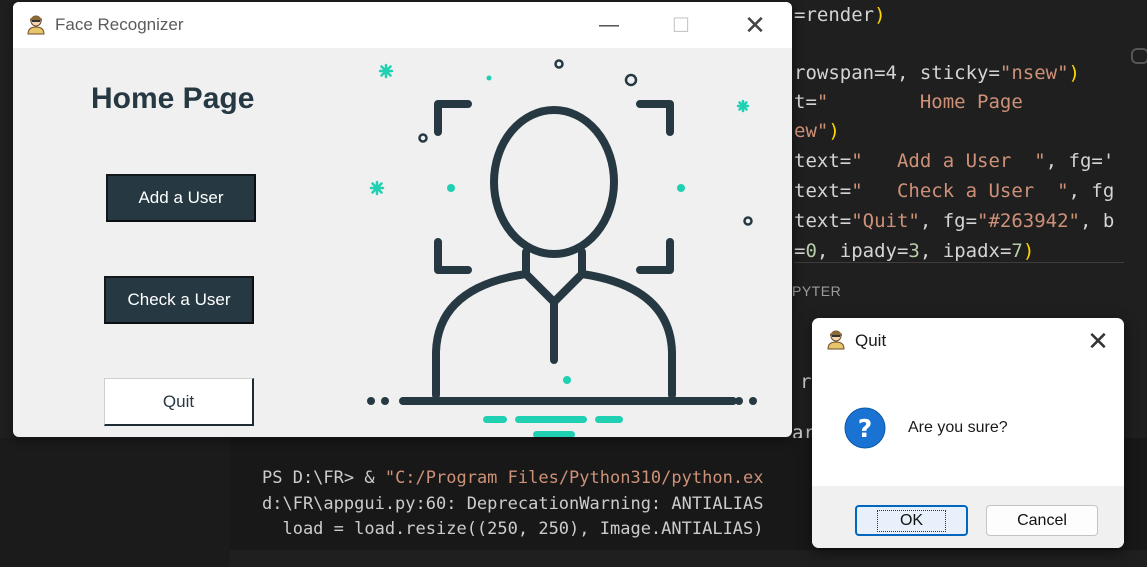 The image size is (1147, 567). I want to click on code-line: text=" Add a User ", fg=', so click(954, 161).